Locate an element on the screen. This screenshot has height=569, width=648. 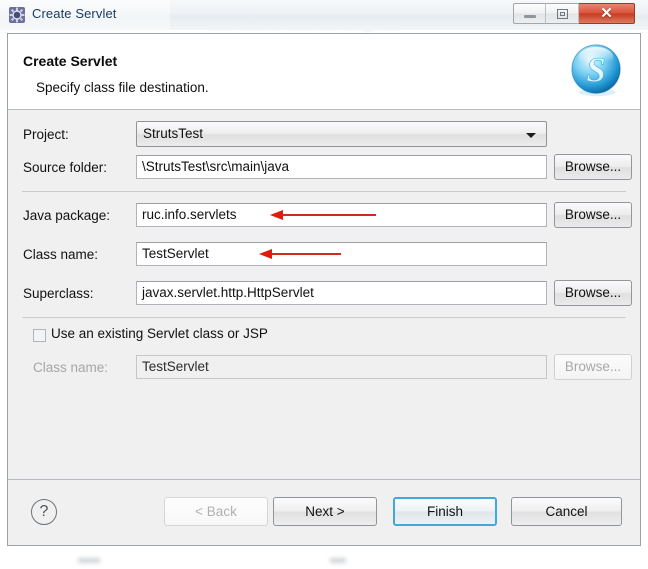
class-name-input: TestServlet is located at coordinates (341, 254).